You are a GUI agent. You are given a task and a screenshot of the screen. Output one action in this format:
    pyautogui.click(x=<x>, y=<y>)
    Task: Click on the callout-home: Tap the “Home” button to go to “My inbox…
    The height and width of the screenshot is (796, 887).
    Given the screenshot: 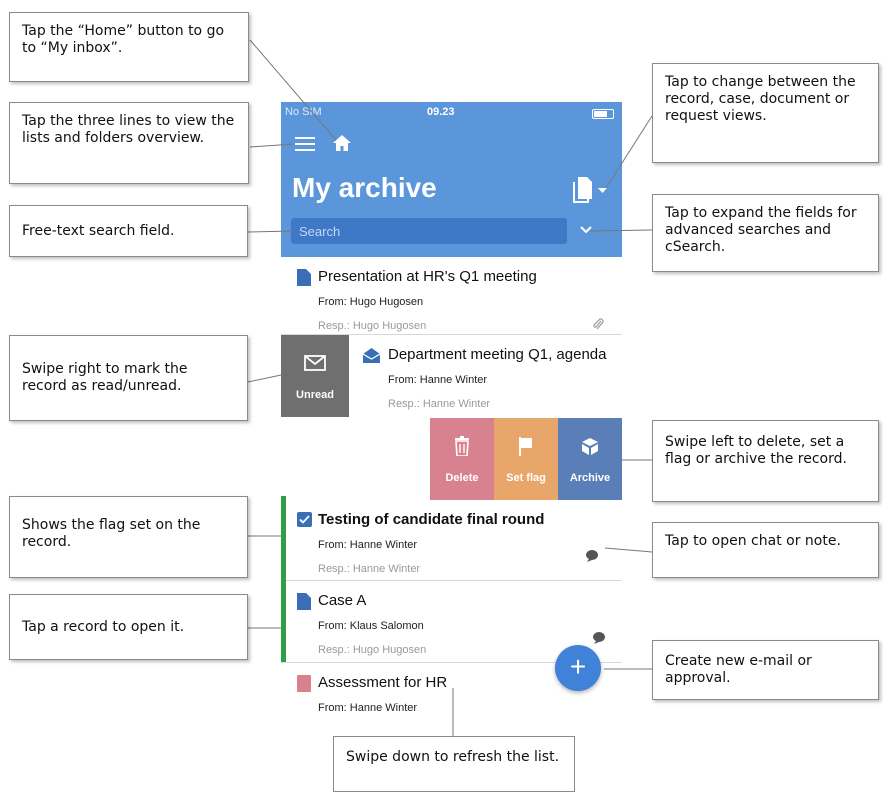 What is the action you would take?
    pyautogui.click(x=129, y=47)
    